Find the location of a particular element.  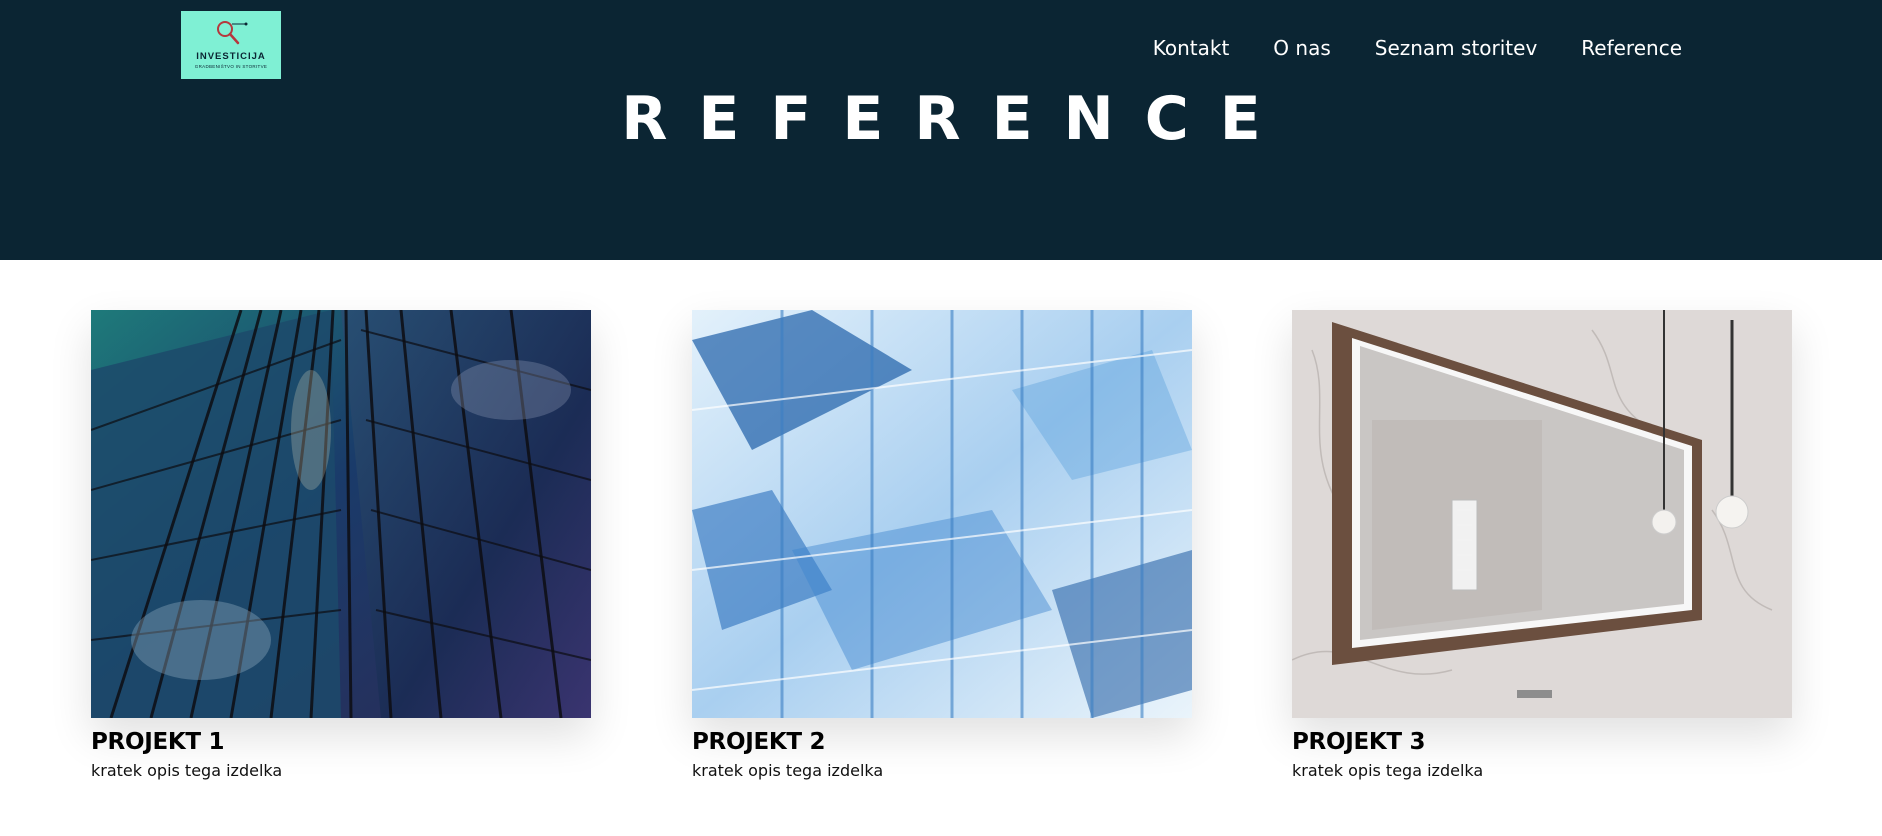

project-card-2: PROJEKT 2 kratek opis tega izdelka is located at coordinates (942, 545).